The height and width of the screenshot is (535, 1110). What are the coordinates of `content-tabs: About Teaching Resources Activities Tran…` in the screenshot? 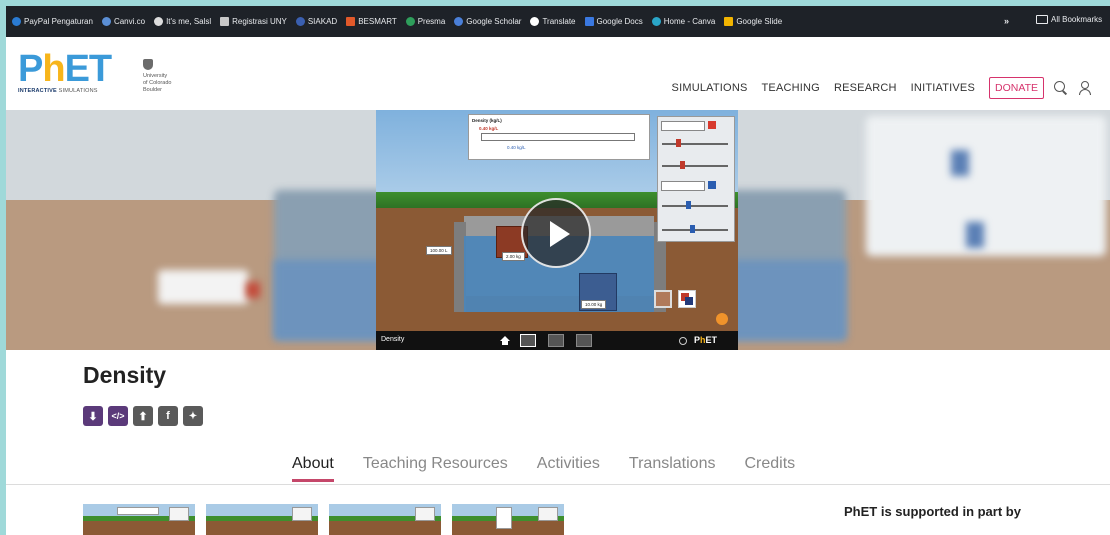 It's located at (558, 468).